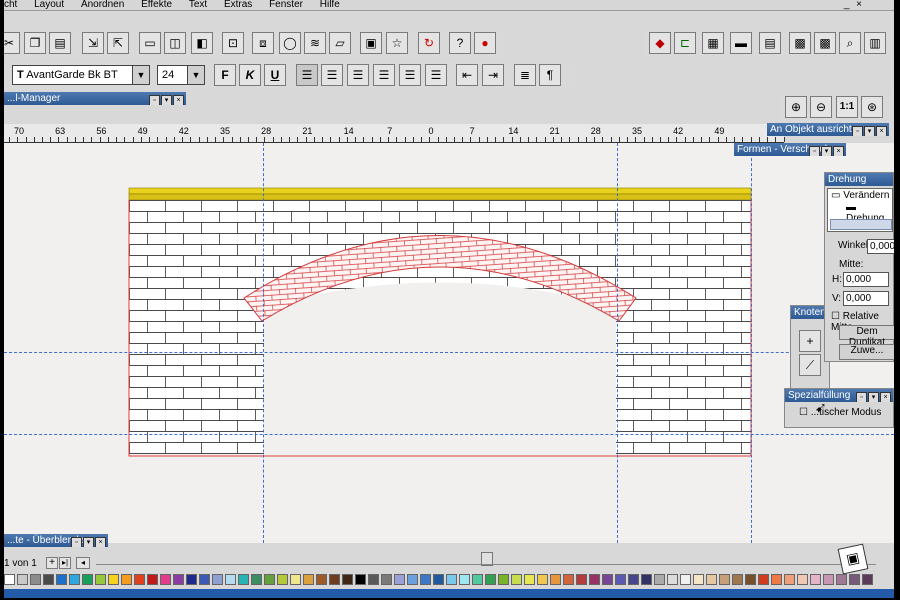  Describe the element at coordinates (840, 412) in the screenshot. I see `mode-checkbox: ☐ ...tischer Modus` at that location.